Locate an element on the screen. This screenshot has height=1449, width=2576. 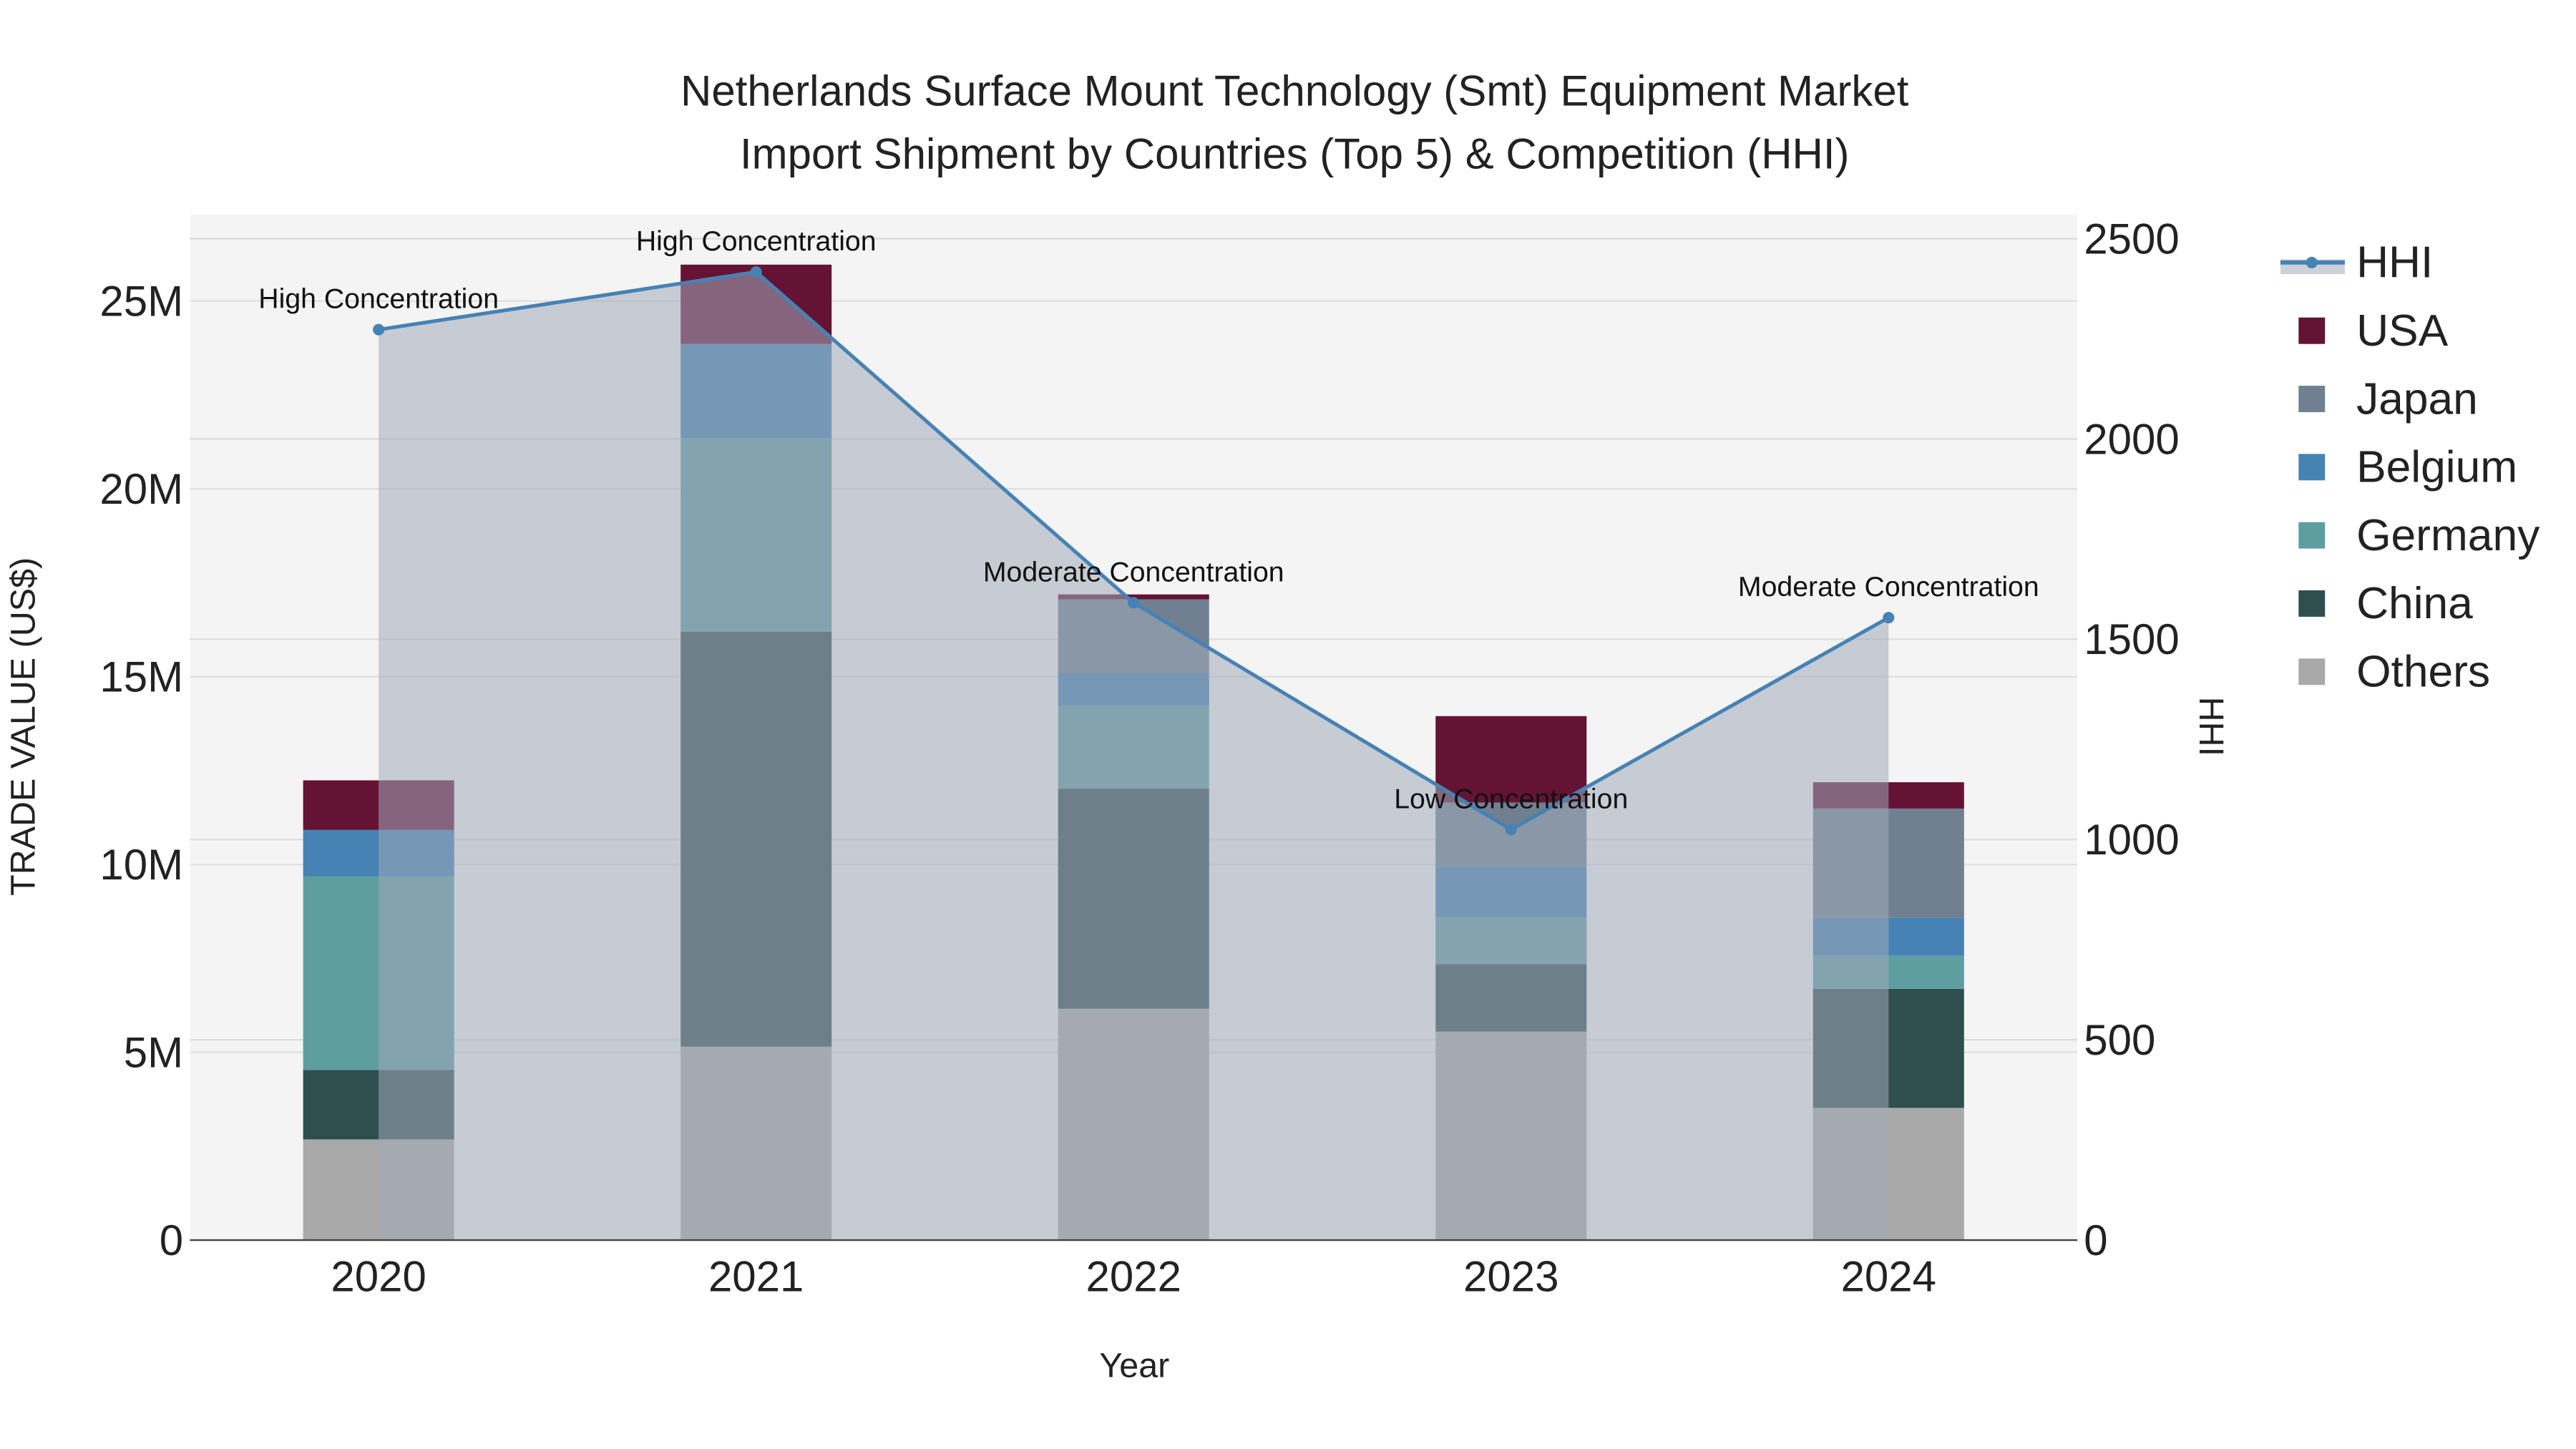
legend-swatch-belgium is located at coordinates (2312, 467).